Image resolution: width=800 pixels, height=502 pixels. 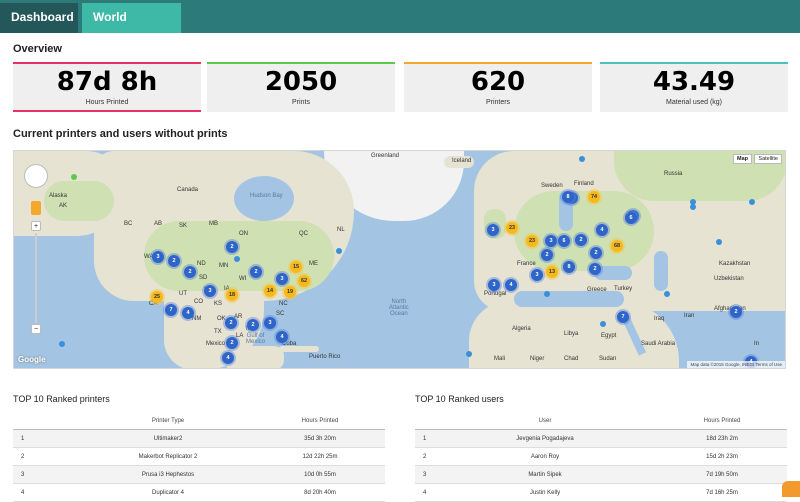 I want to click on cluster-marker: 25, so click(x=157, y=297).